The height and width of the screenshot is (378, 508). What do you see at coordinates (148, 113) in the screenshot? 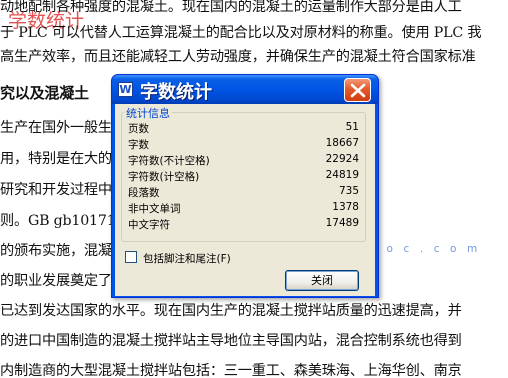
I see `statistics-group-title: 统计信息` at bounding box center [148, 113].